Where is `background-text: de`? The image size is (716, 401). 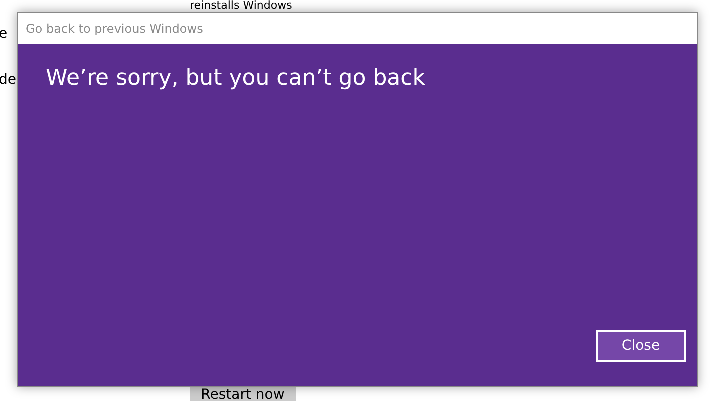 background-text: de is located at coordinates (8, 80).